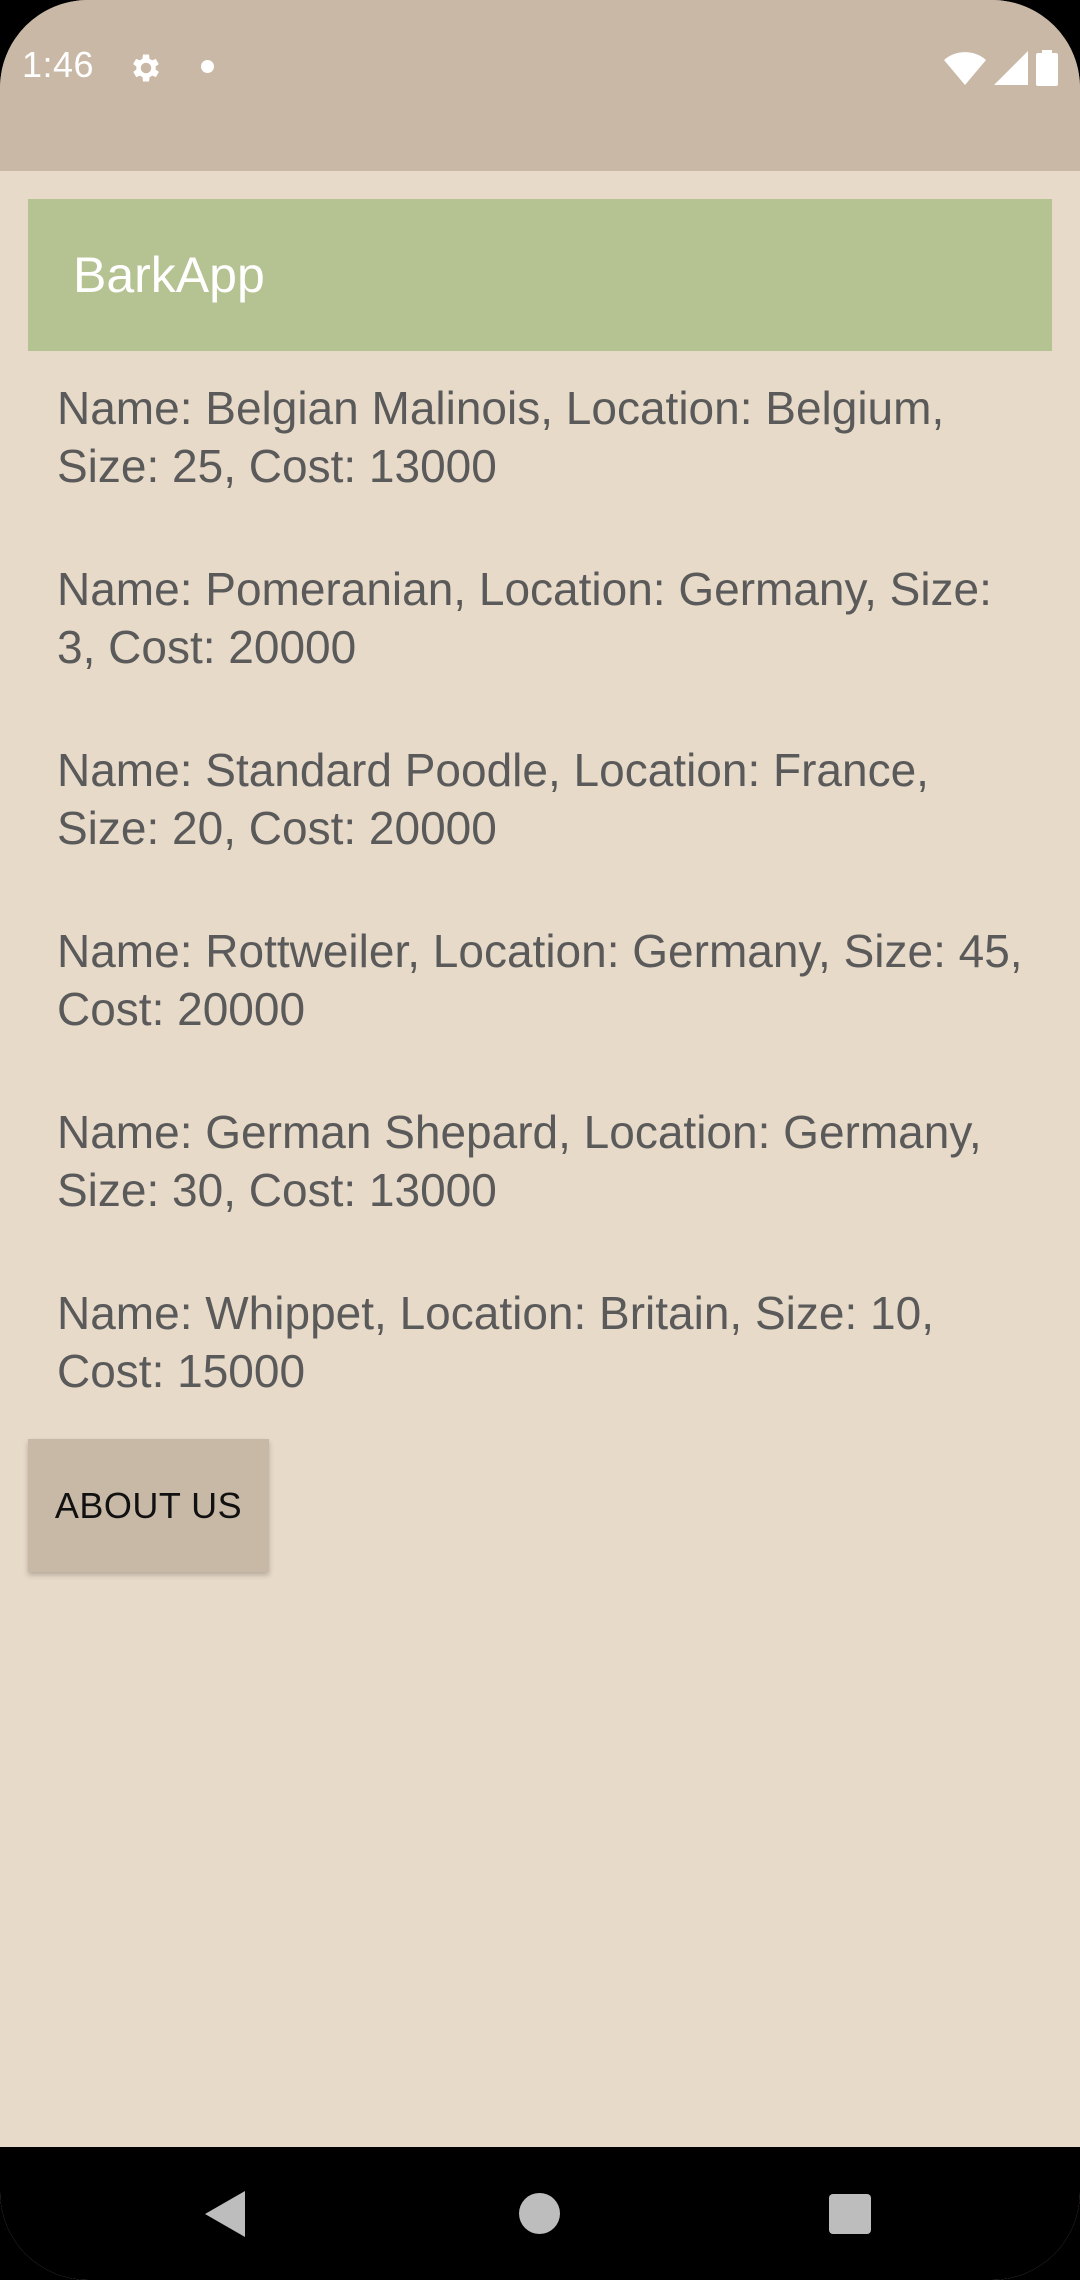 The image size is (1080, 2280). I want to click on back-icon, so click(225, 2214).